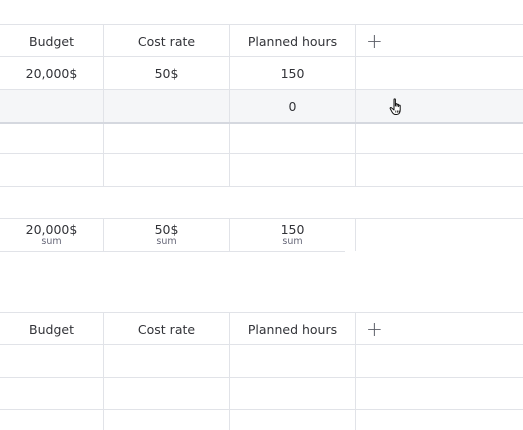 This screenshot has width=523, height=430. I want to click on cost-rate-cell: 50$, so click(167, 73).